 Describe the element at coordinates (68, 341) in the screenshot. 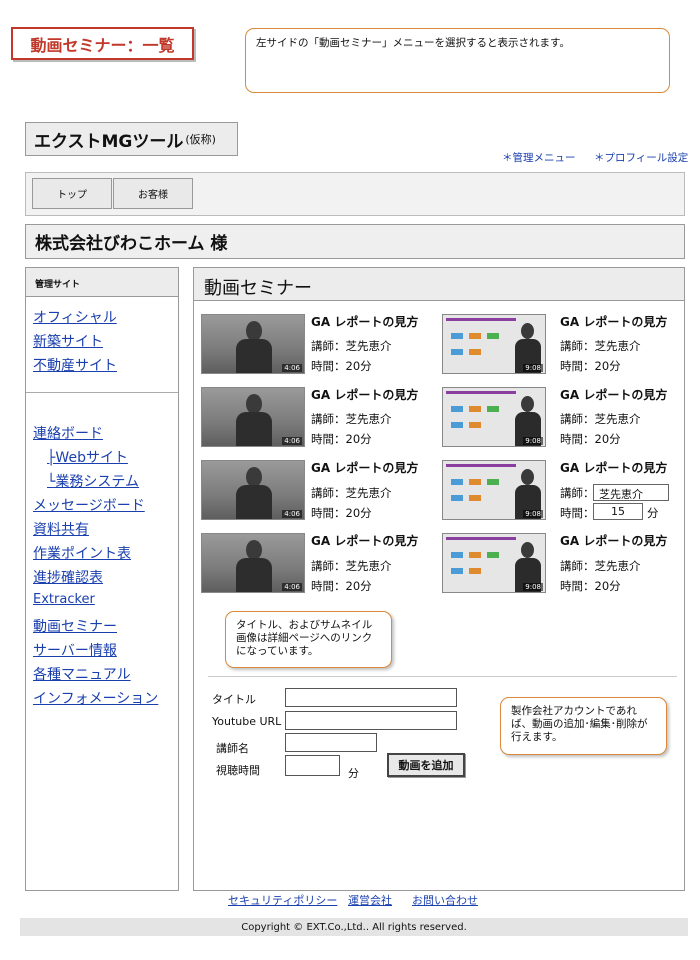

I see `sidebar-item-new-build: 新築サイト` at that location.